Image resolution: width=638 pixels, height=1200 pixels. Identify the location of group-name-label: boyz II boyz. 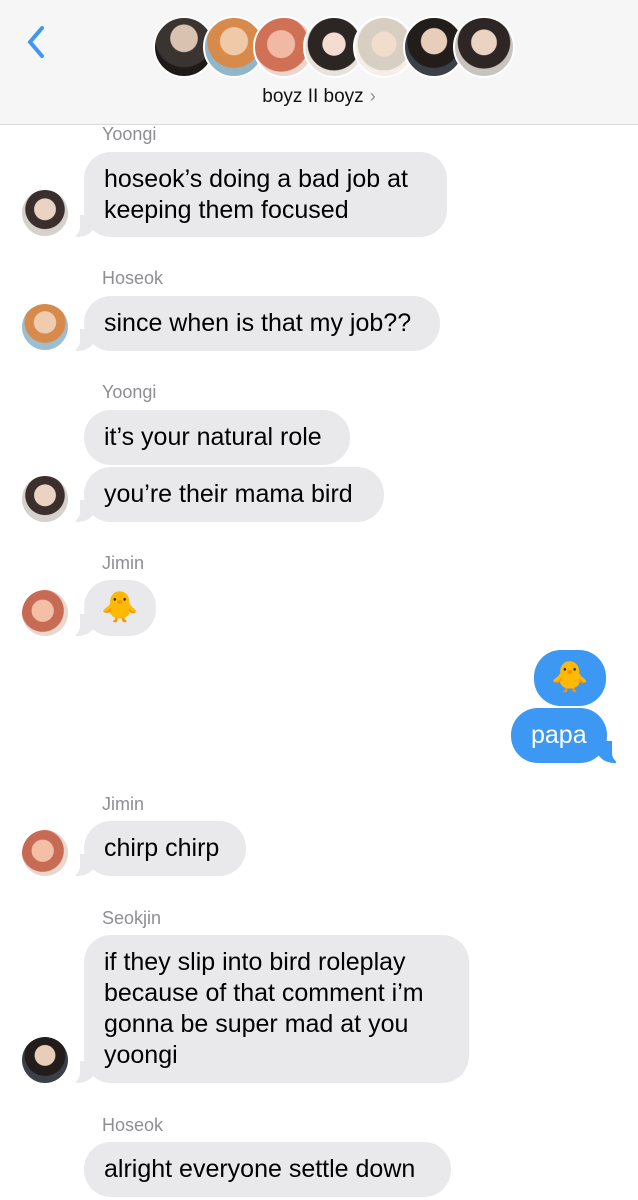
(313, 96).